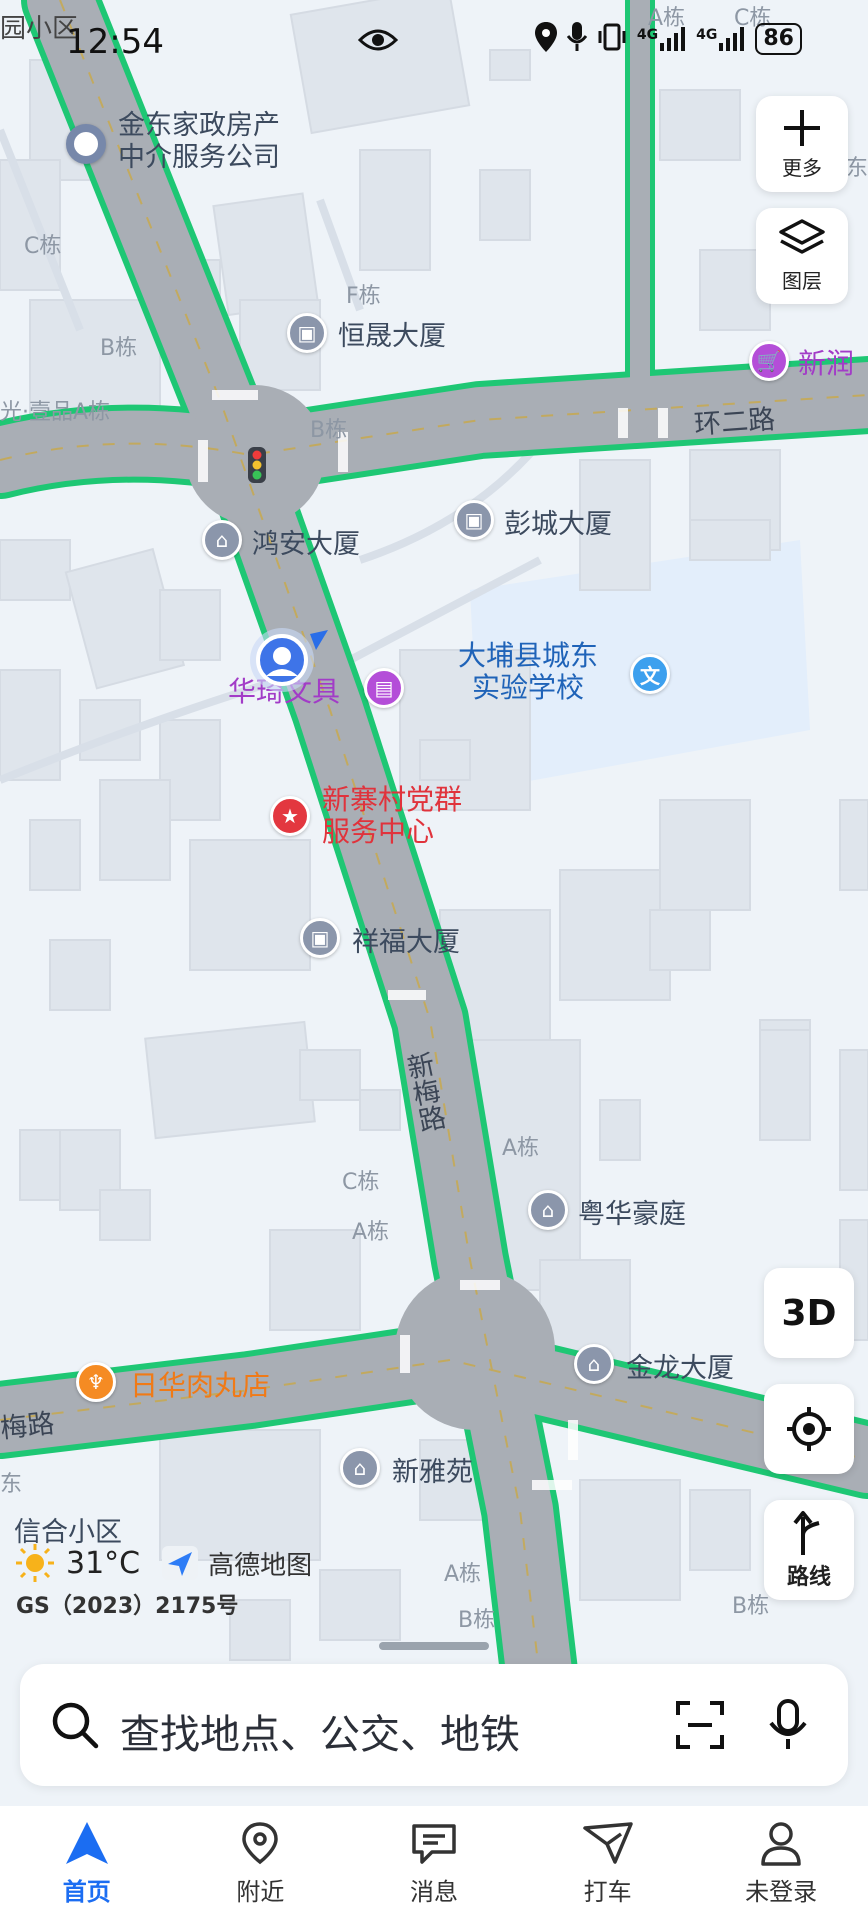 The image size is (868, 1920). What do you see at coordinates (392, 333) in the screenshot?
I see `poi-label-hengsheng: 恒晟大厦` at bounding box center [392, 333].